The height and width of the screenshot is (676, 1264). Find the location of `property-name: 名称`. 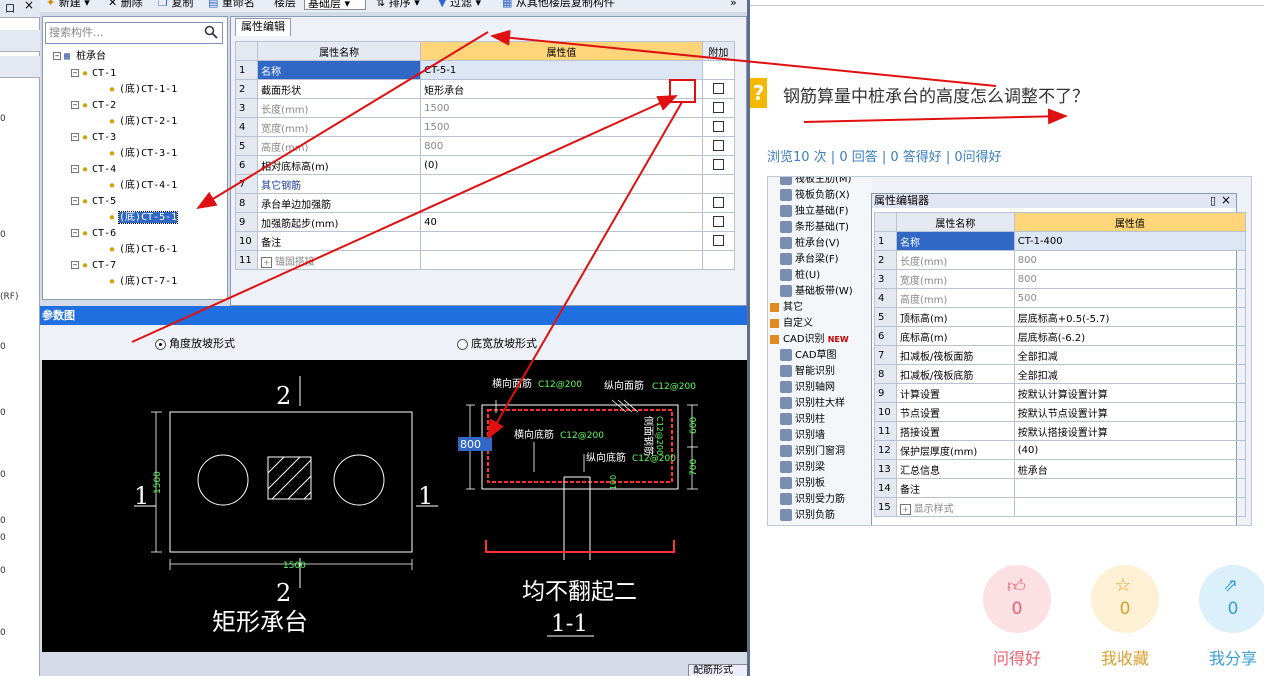

property-name: 名称 is located at coordinates (955, 241).